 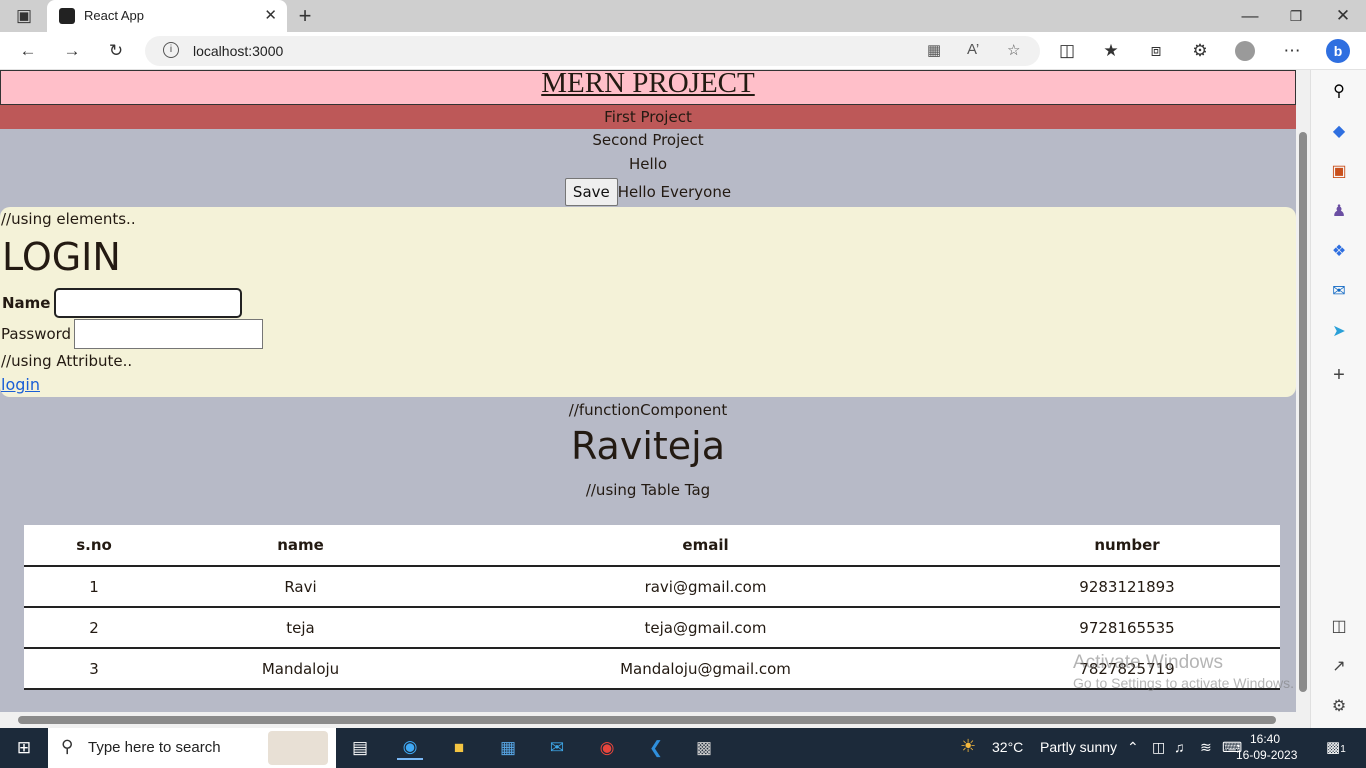 What do you see at coordinates (41, 334) in the screenshot?
I see `password-label: Password :` at bounding box center [41, 334].